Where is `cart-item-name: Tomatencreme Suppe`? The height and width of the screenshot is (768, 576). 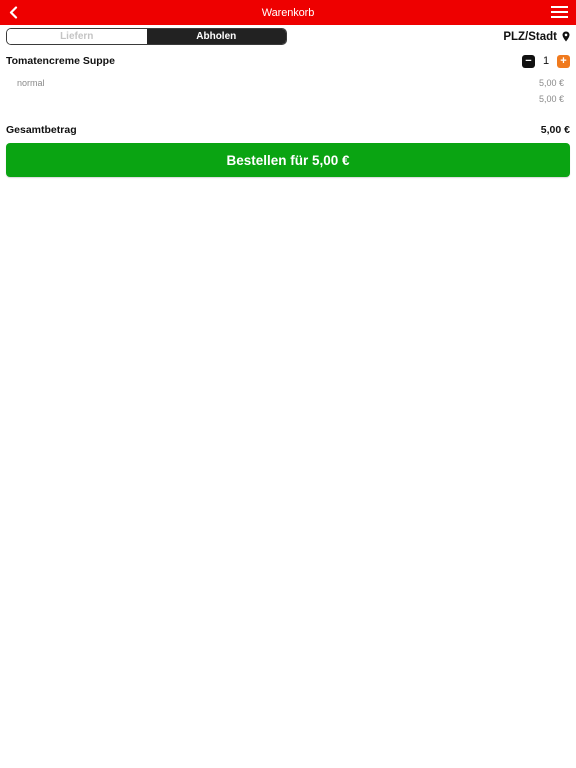
cart-item-name: Tomatencreme Suppe is located at coordinates (60, 61).